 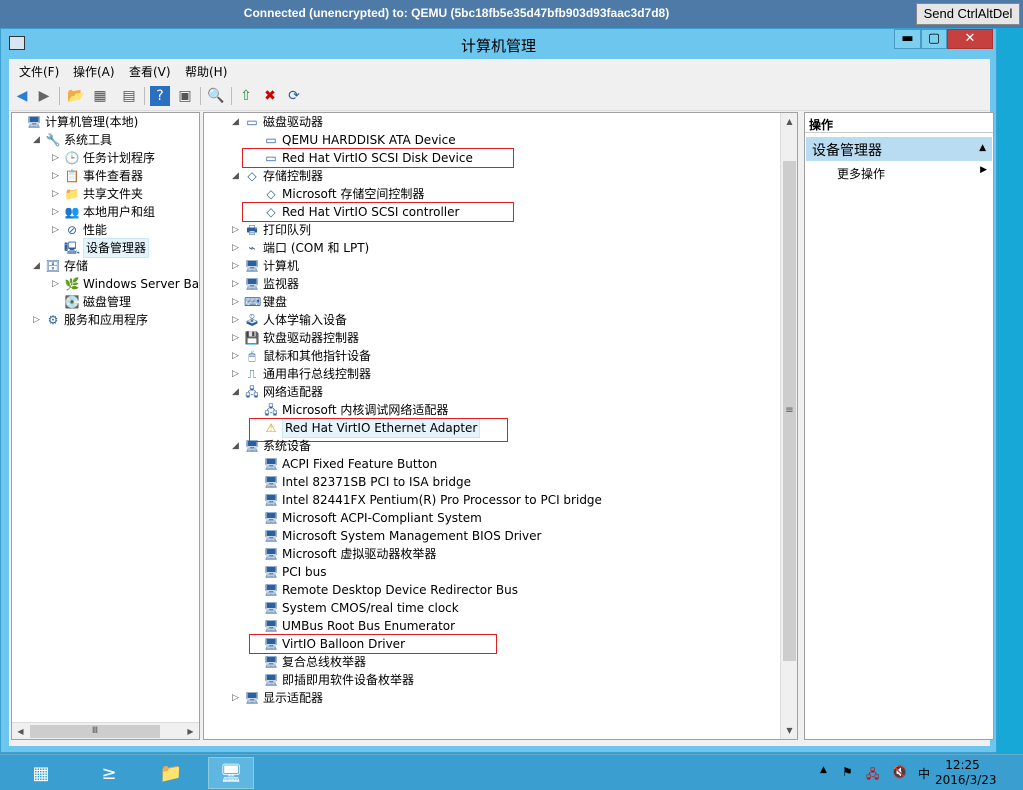 What do you see at coordinates (94, 71) in the screenshot?
I see `menu-action: 操作(A)` at bounding box center [94, 71].